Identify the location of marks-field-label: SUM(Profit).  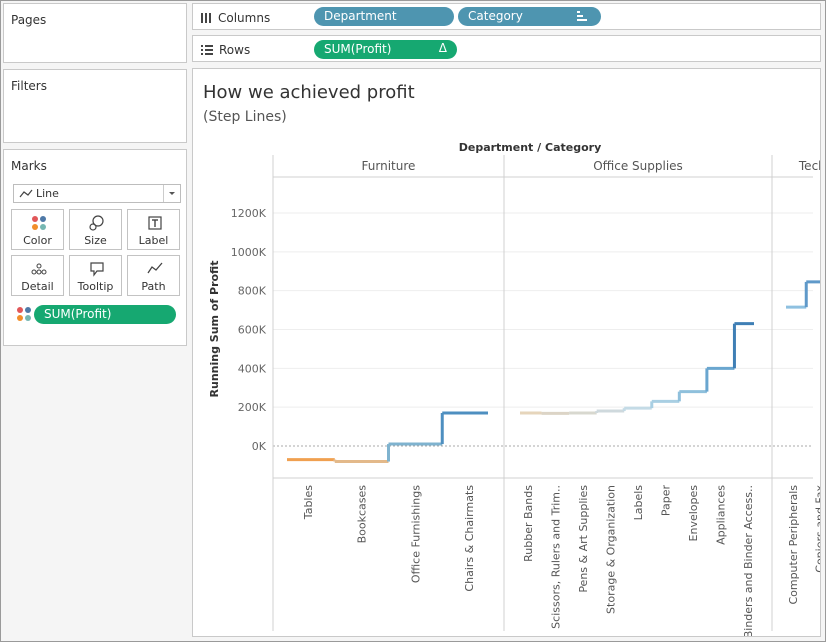
(78, 314).